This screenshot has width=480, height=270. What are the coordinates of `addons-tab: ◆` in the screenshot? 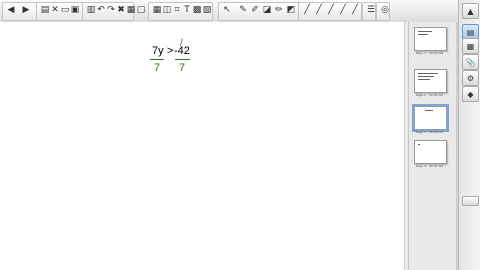 It's located at (470, 94).